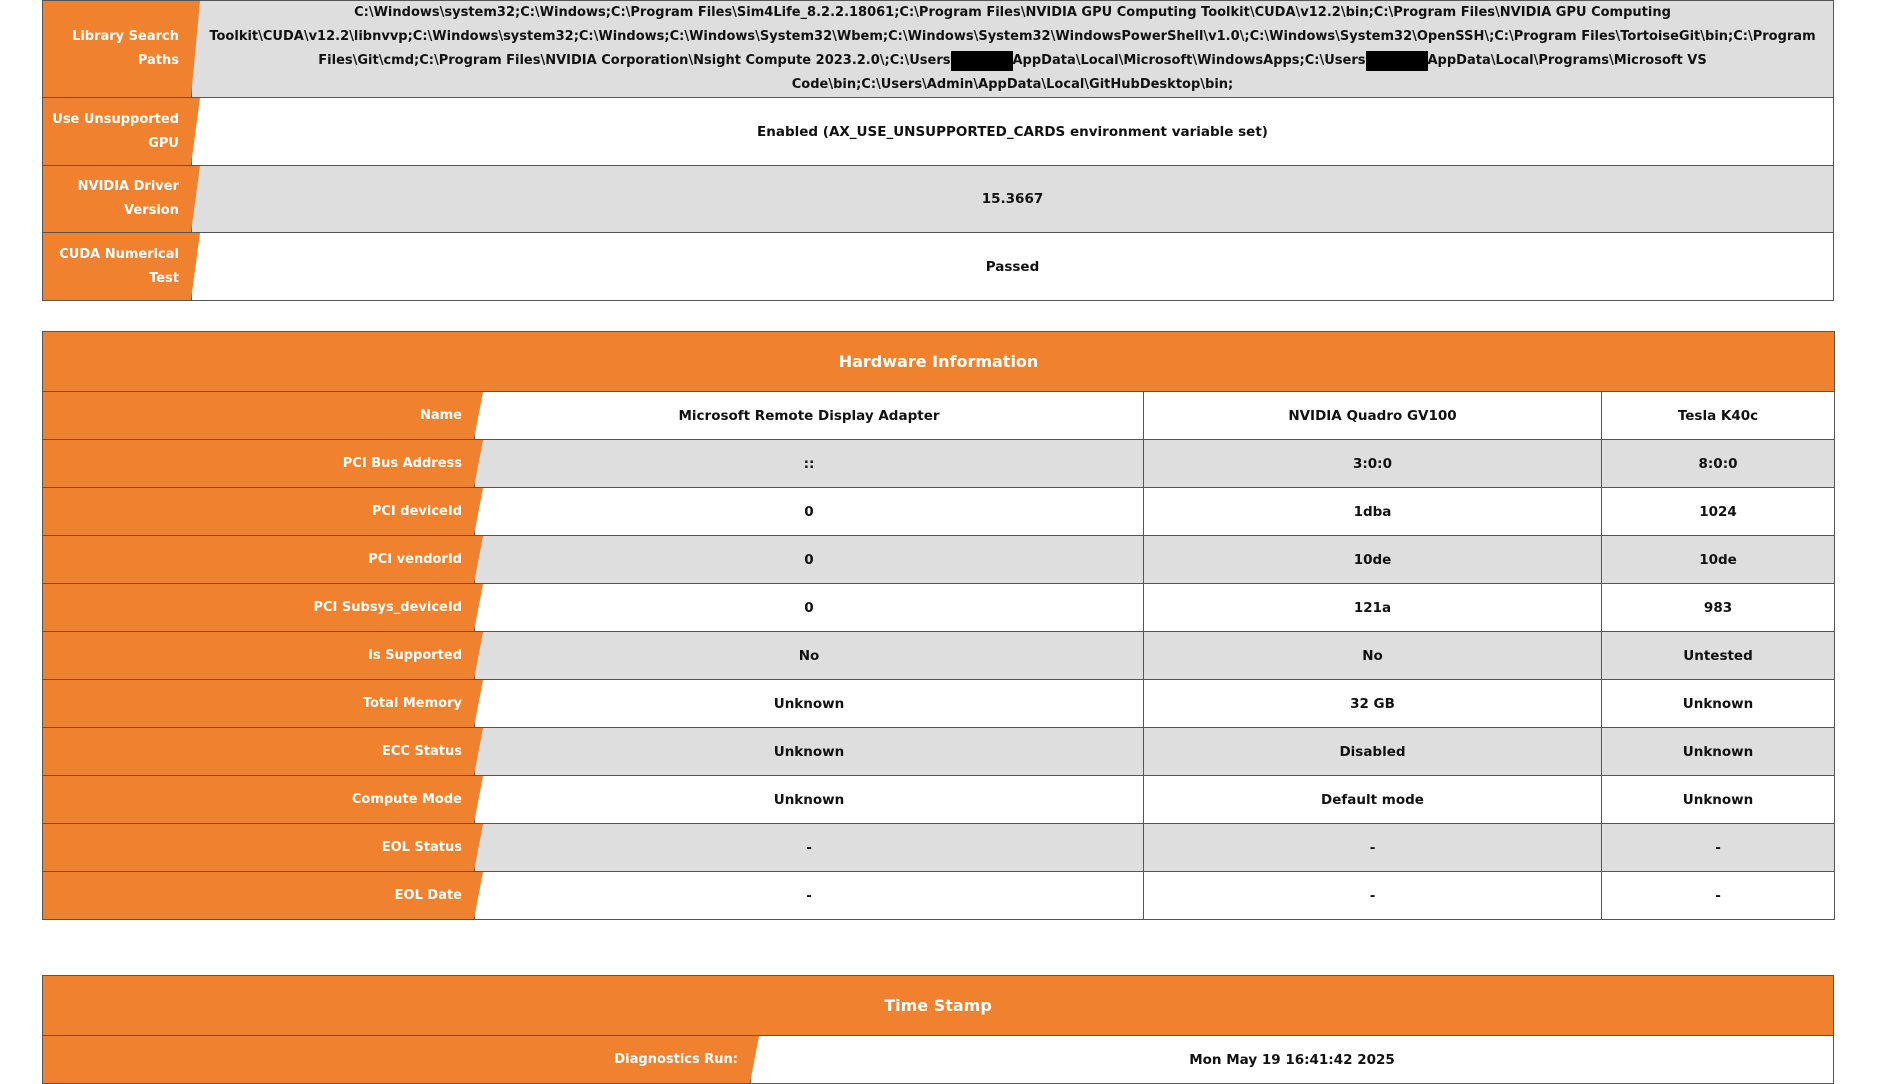  What do you see at coordinates (1718, 895) in the screenshot?
I see `gpu-3-eol-date: -` at bounding box center [1718, 895].